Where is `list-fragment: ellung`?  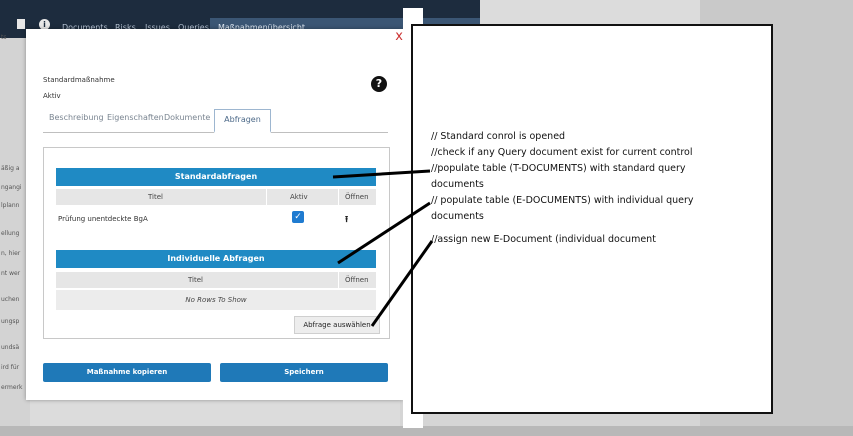 list-fragment: ellung is located at coordinates (10, 233).